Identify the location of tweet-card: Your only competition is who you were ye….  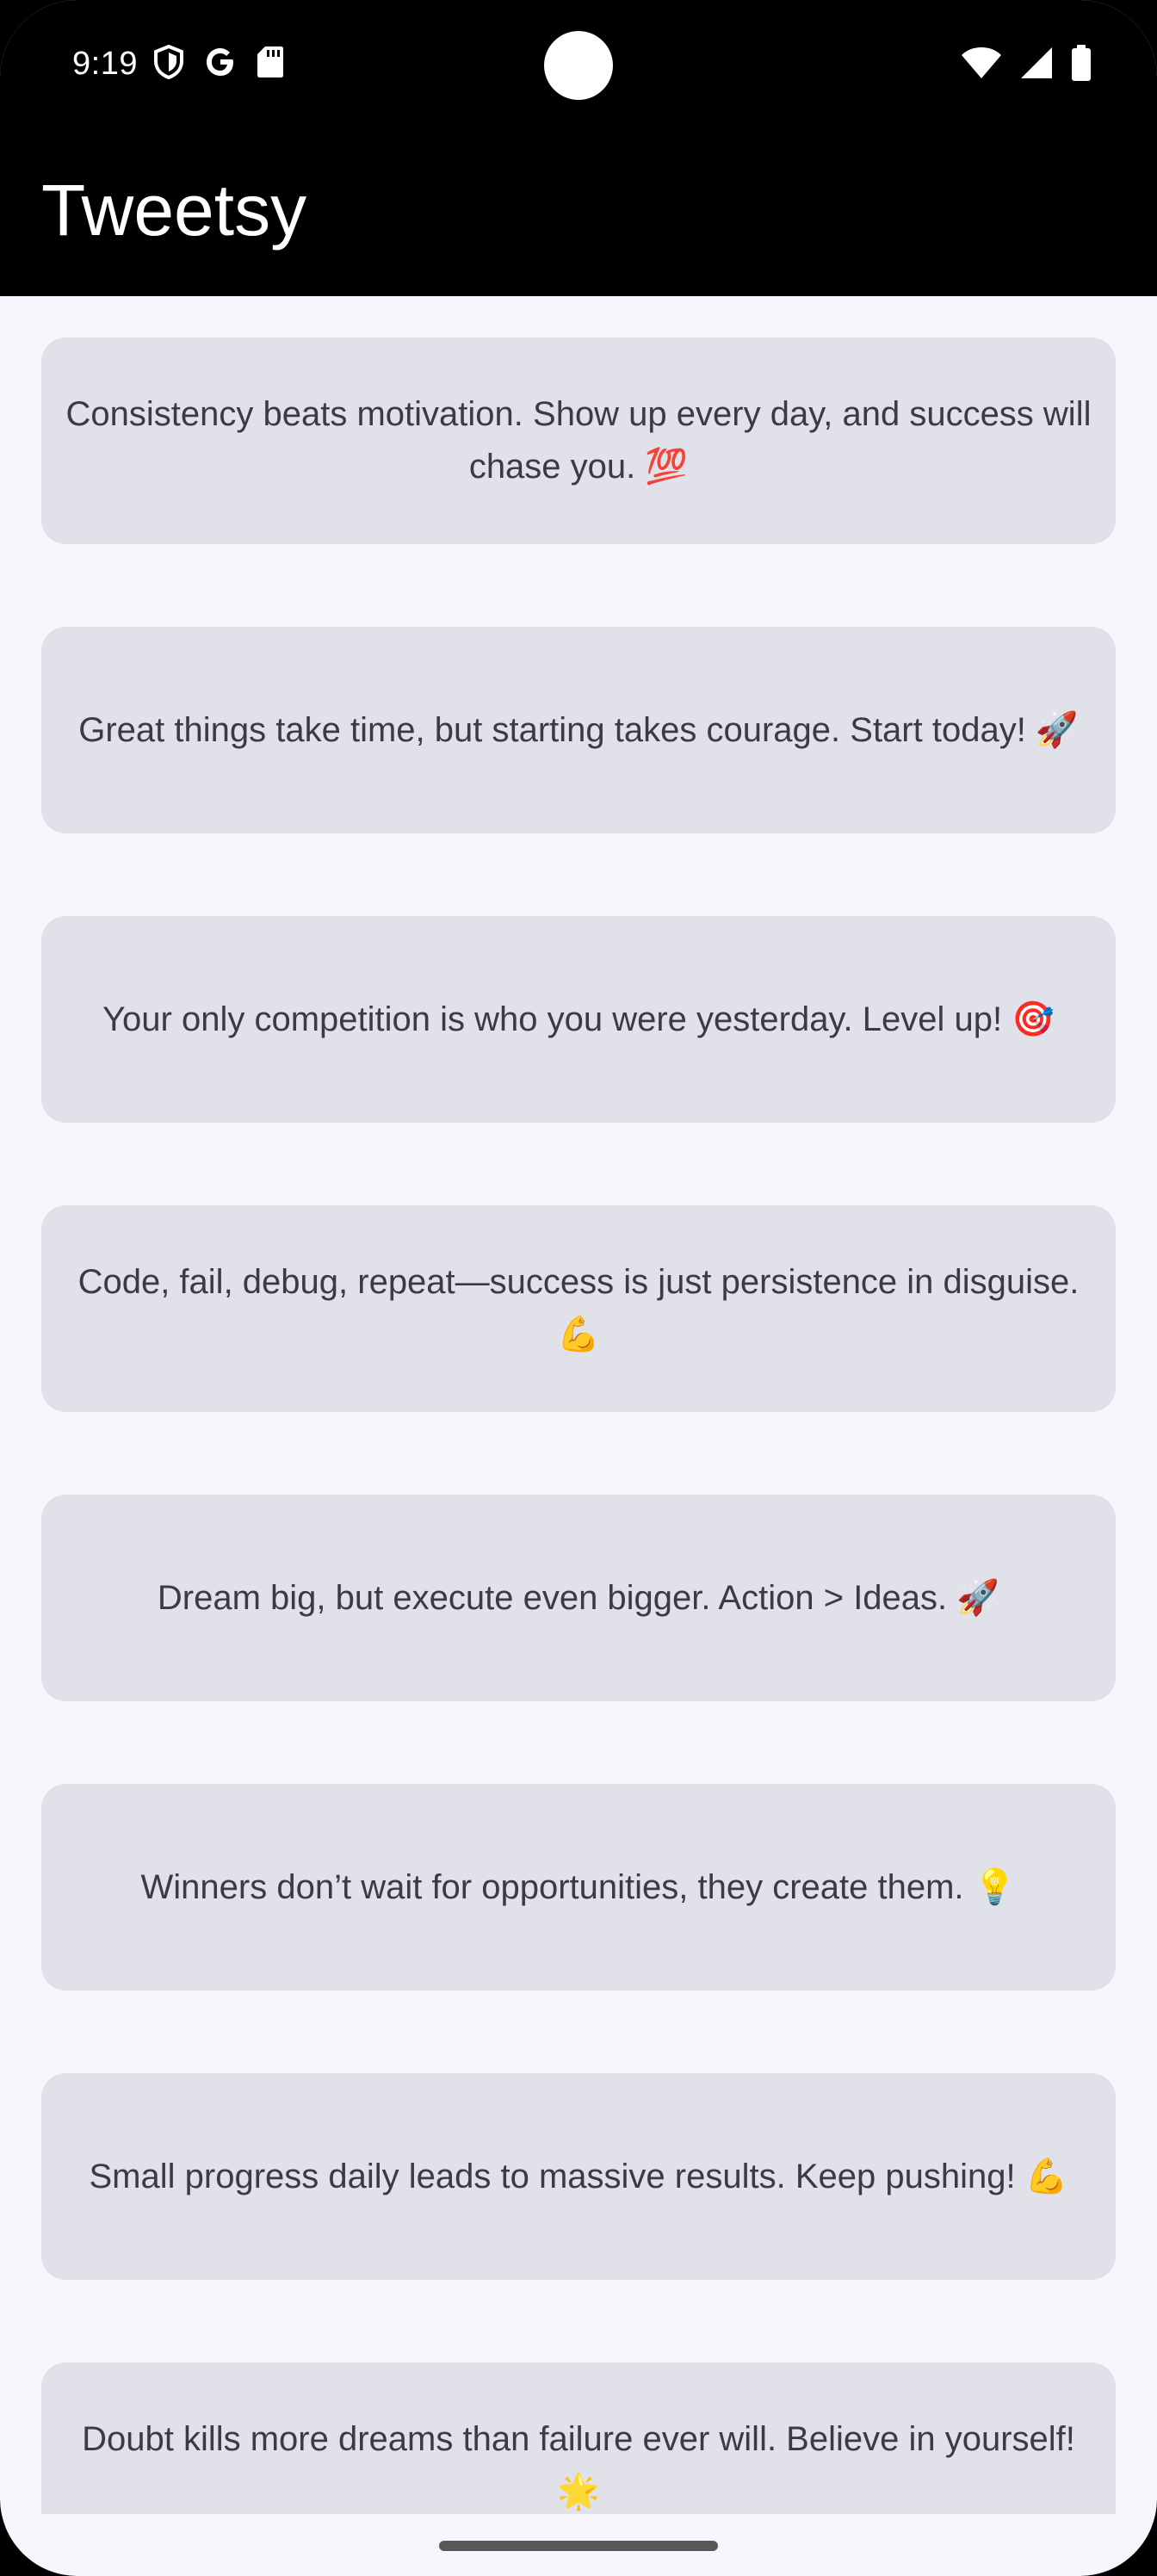
(579, 1020).